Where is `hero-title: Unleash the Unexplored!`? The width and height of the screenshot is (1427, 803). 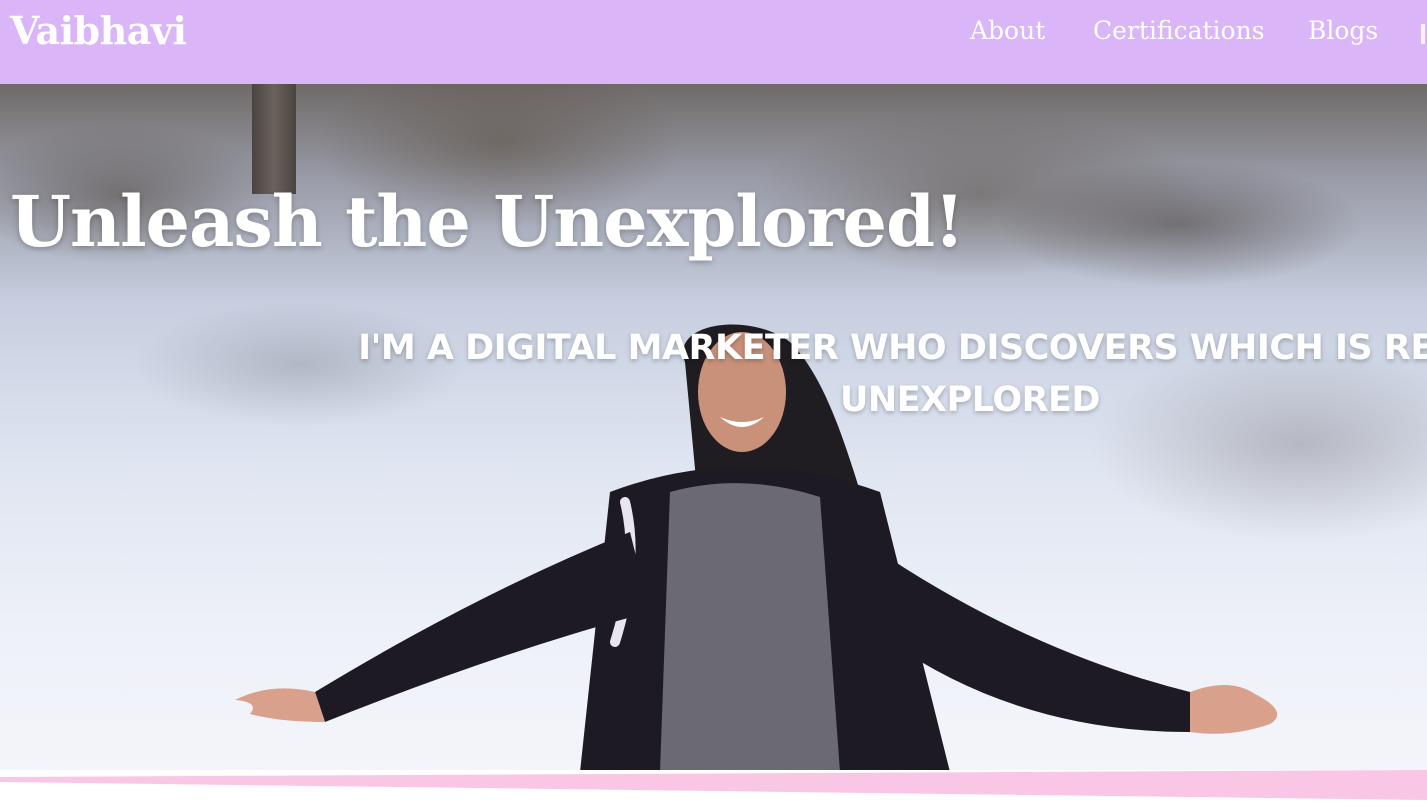
hero-title: Unleash the Unexplored! is located at coordinates (487, 221).